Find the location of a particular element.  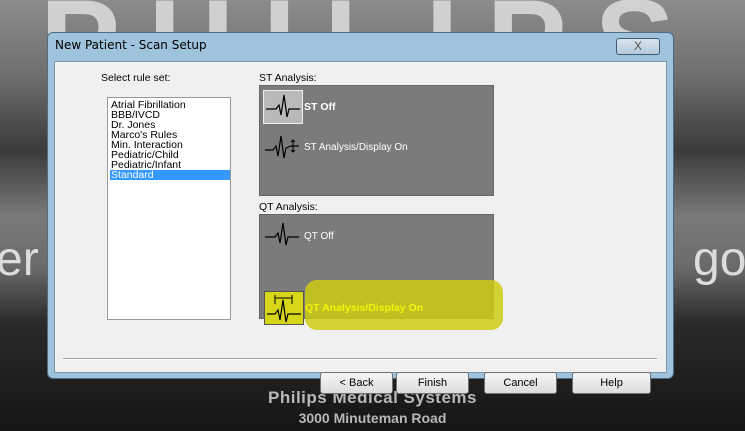

help-button: Help is located at coordinates (611, 383).